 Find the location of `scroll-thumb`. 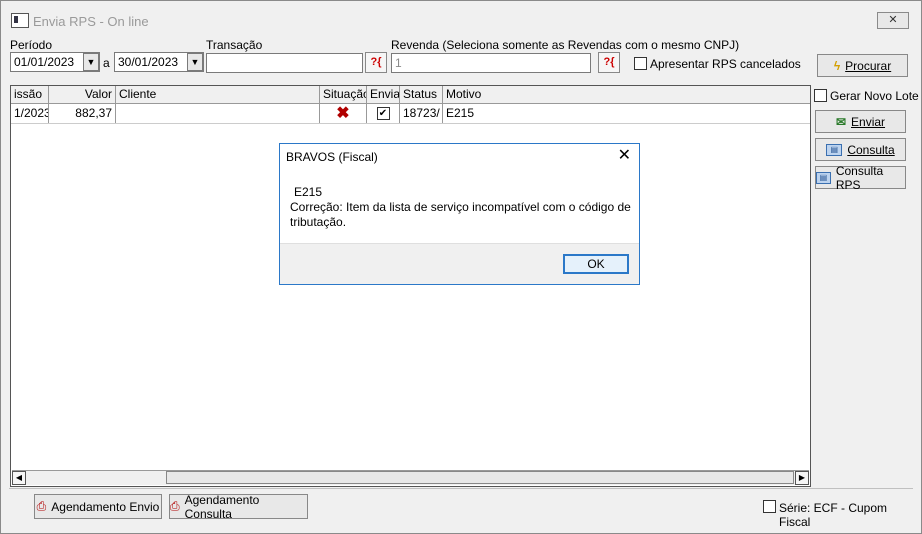

scroll-thumb is located at coordinates (480, 477).